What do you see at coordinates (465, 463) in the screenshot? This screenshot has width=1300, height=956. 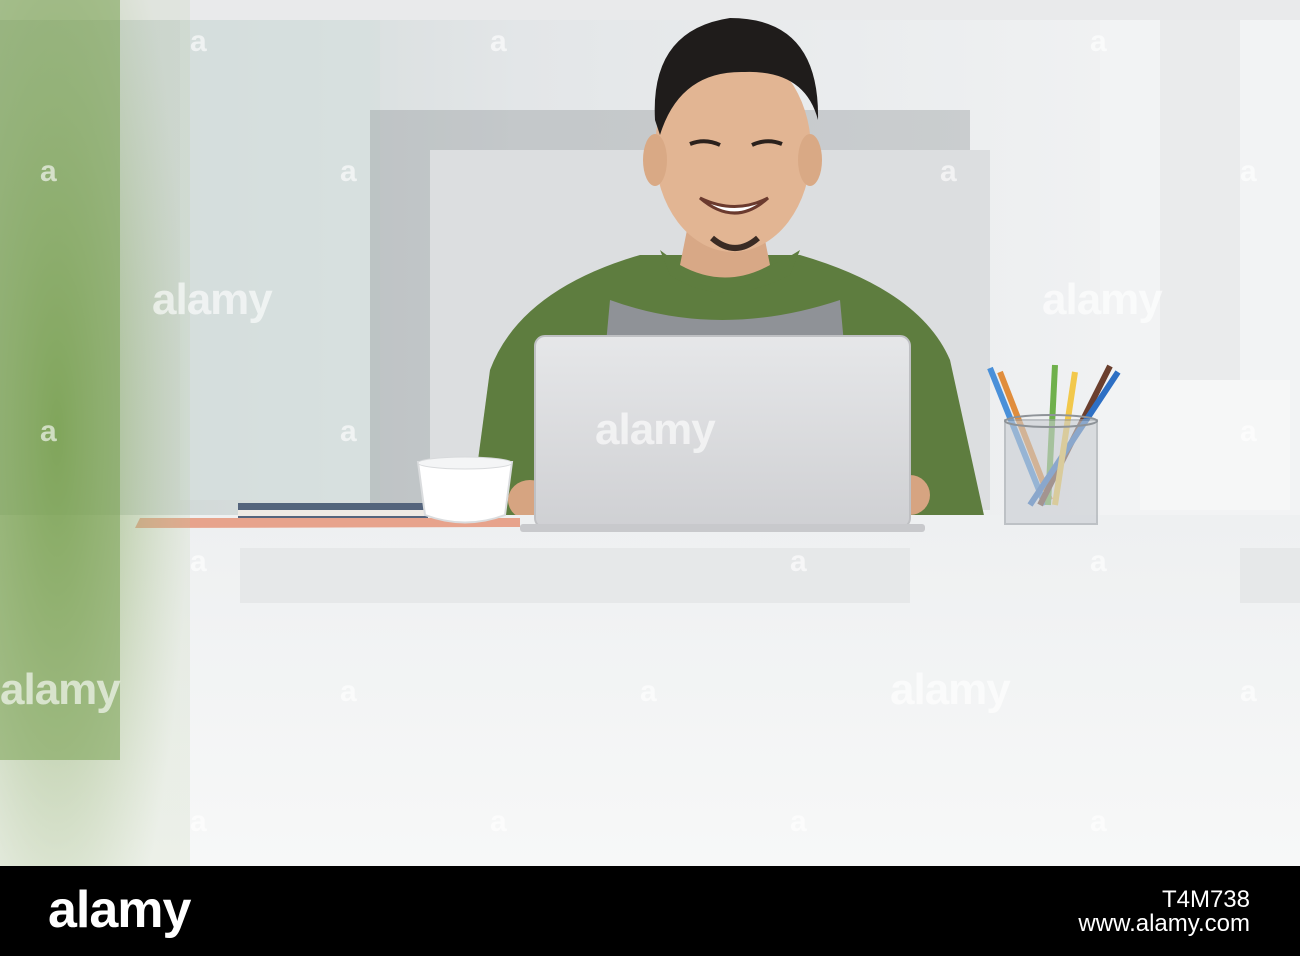 I see `cup-rim` at bounding box center [465, 463].